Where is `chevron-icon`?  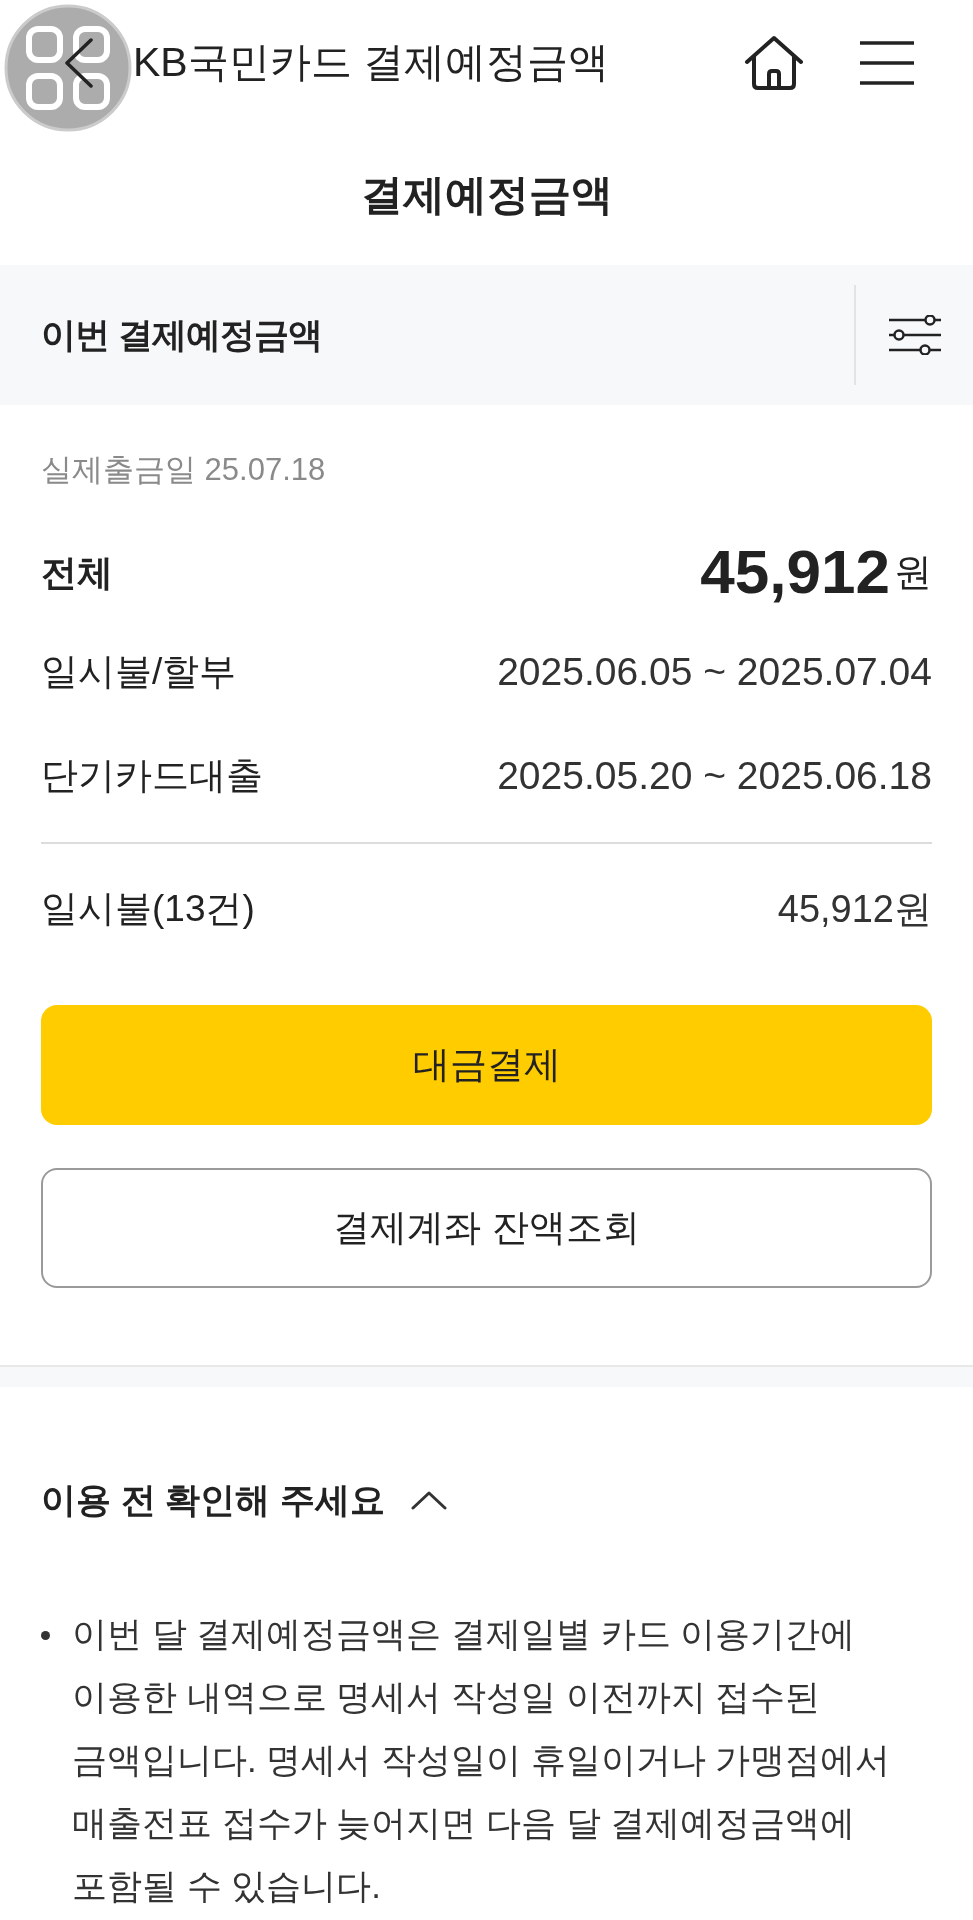
chevron-icon is located at coordinates (429, 1500).